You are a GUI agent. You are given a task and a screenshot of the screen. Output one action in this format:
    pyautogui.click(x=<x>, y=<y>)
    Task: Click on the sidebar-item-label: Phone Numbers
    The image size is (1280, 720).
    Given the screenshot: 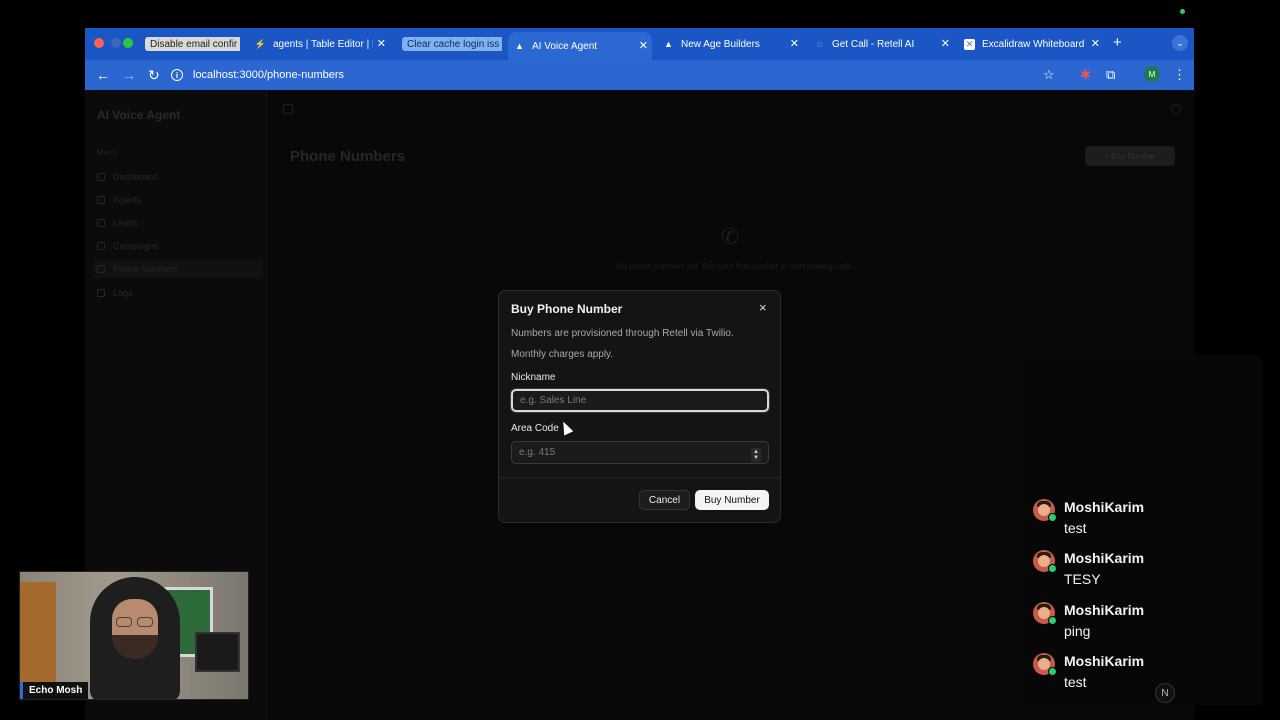 What is the action you would take?
    pyautogui.click(x=146, y=269)
    